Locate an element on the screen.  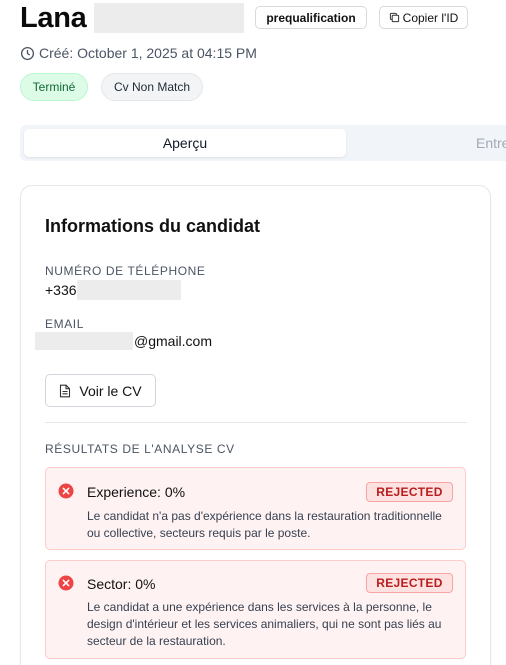
prequalification-badge: prequalification is located at coordinates (311, 17).